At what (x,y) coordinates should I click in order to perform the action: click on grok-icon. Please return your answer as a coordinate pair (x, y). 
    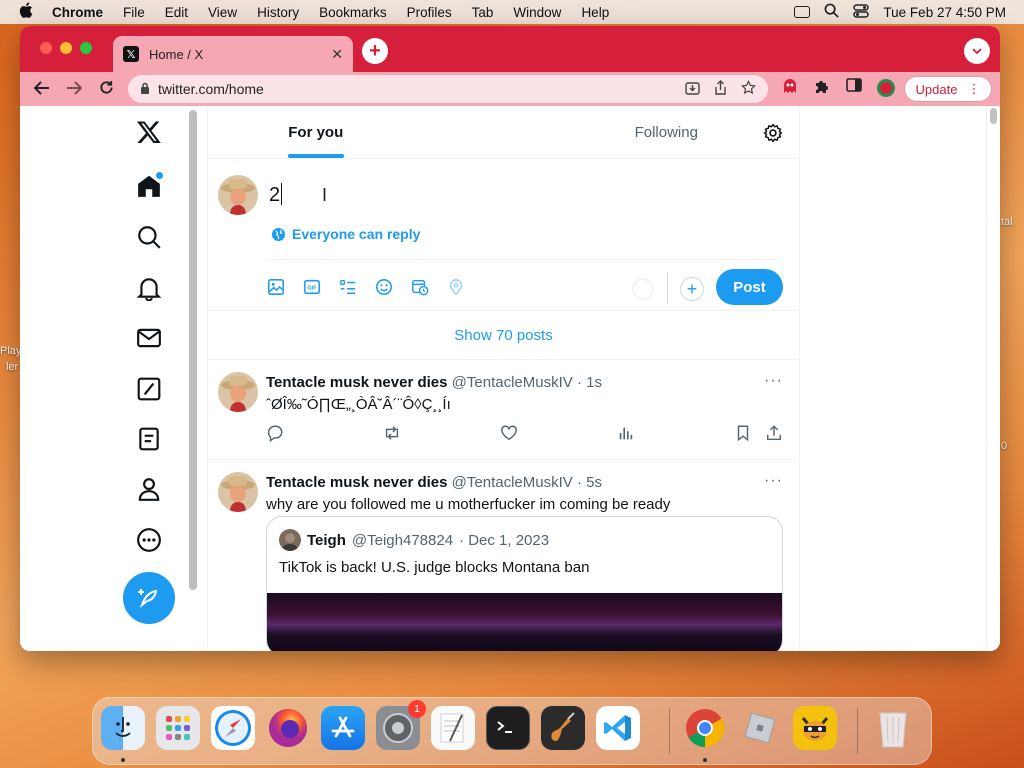
    Looking at the image, I should click on (149, 389).